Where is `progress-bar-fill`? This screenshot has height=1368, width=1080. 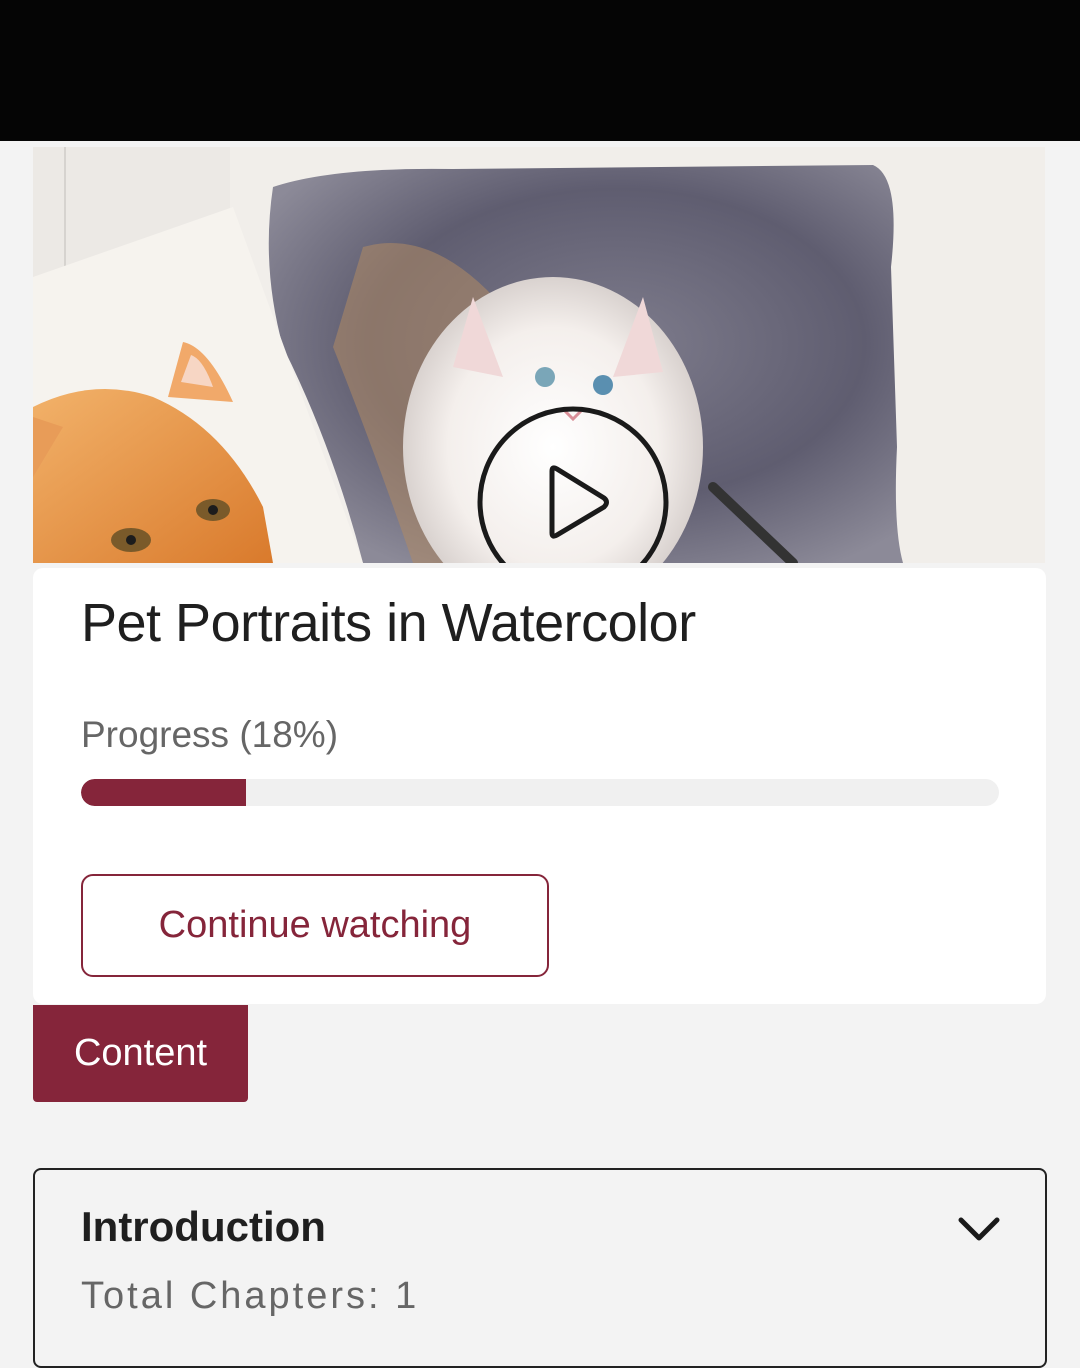
progress-bar-fill is located at coordinates (164, 792).